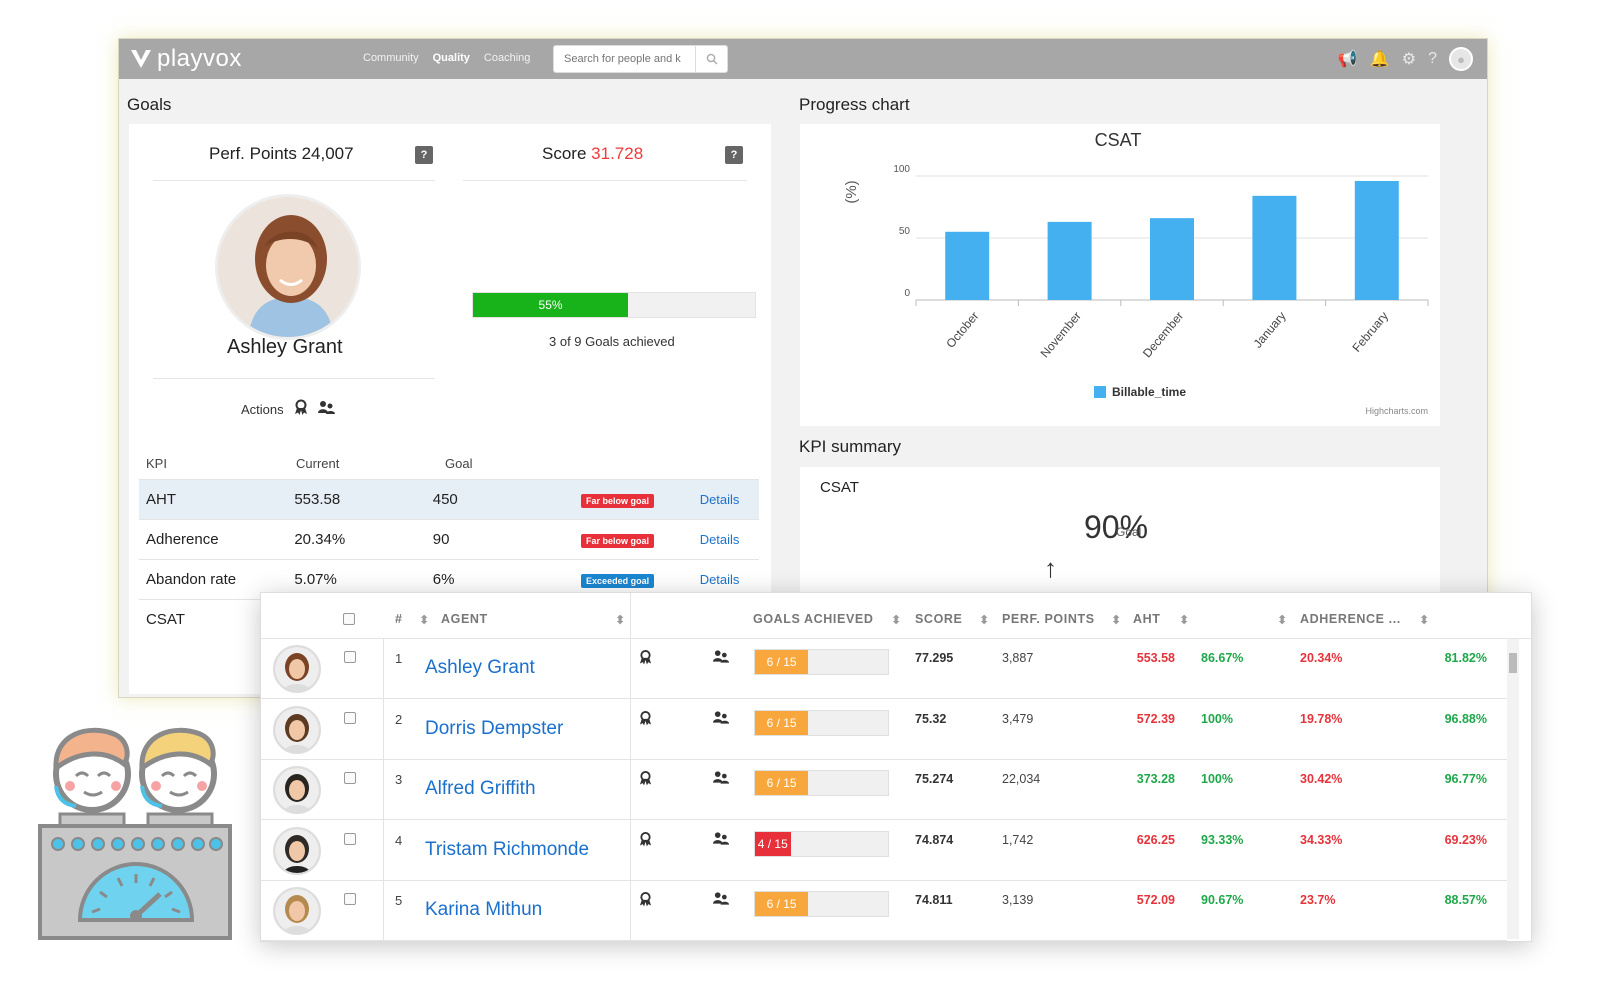 Image resolution: width=1600 pixels, height=1000 pixels. Describe the element at coordinates (441, 539) in the screenshot. I see `kpi-goal: 90` at that location.